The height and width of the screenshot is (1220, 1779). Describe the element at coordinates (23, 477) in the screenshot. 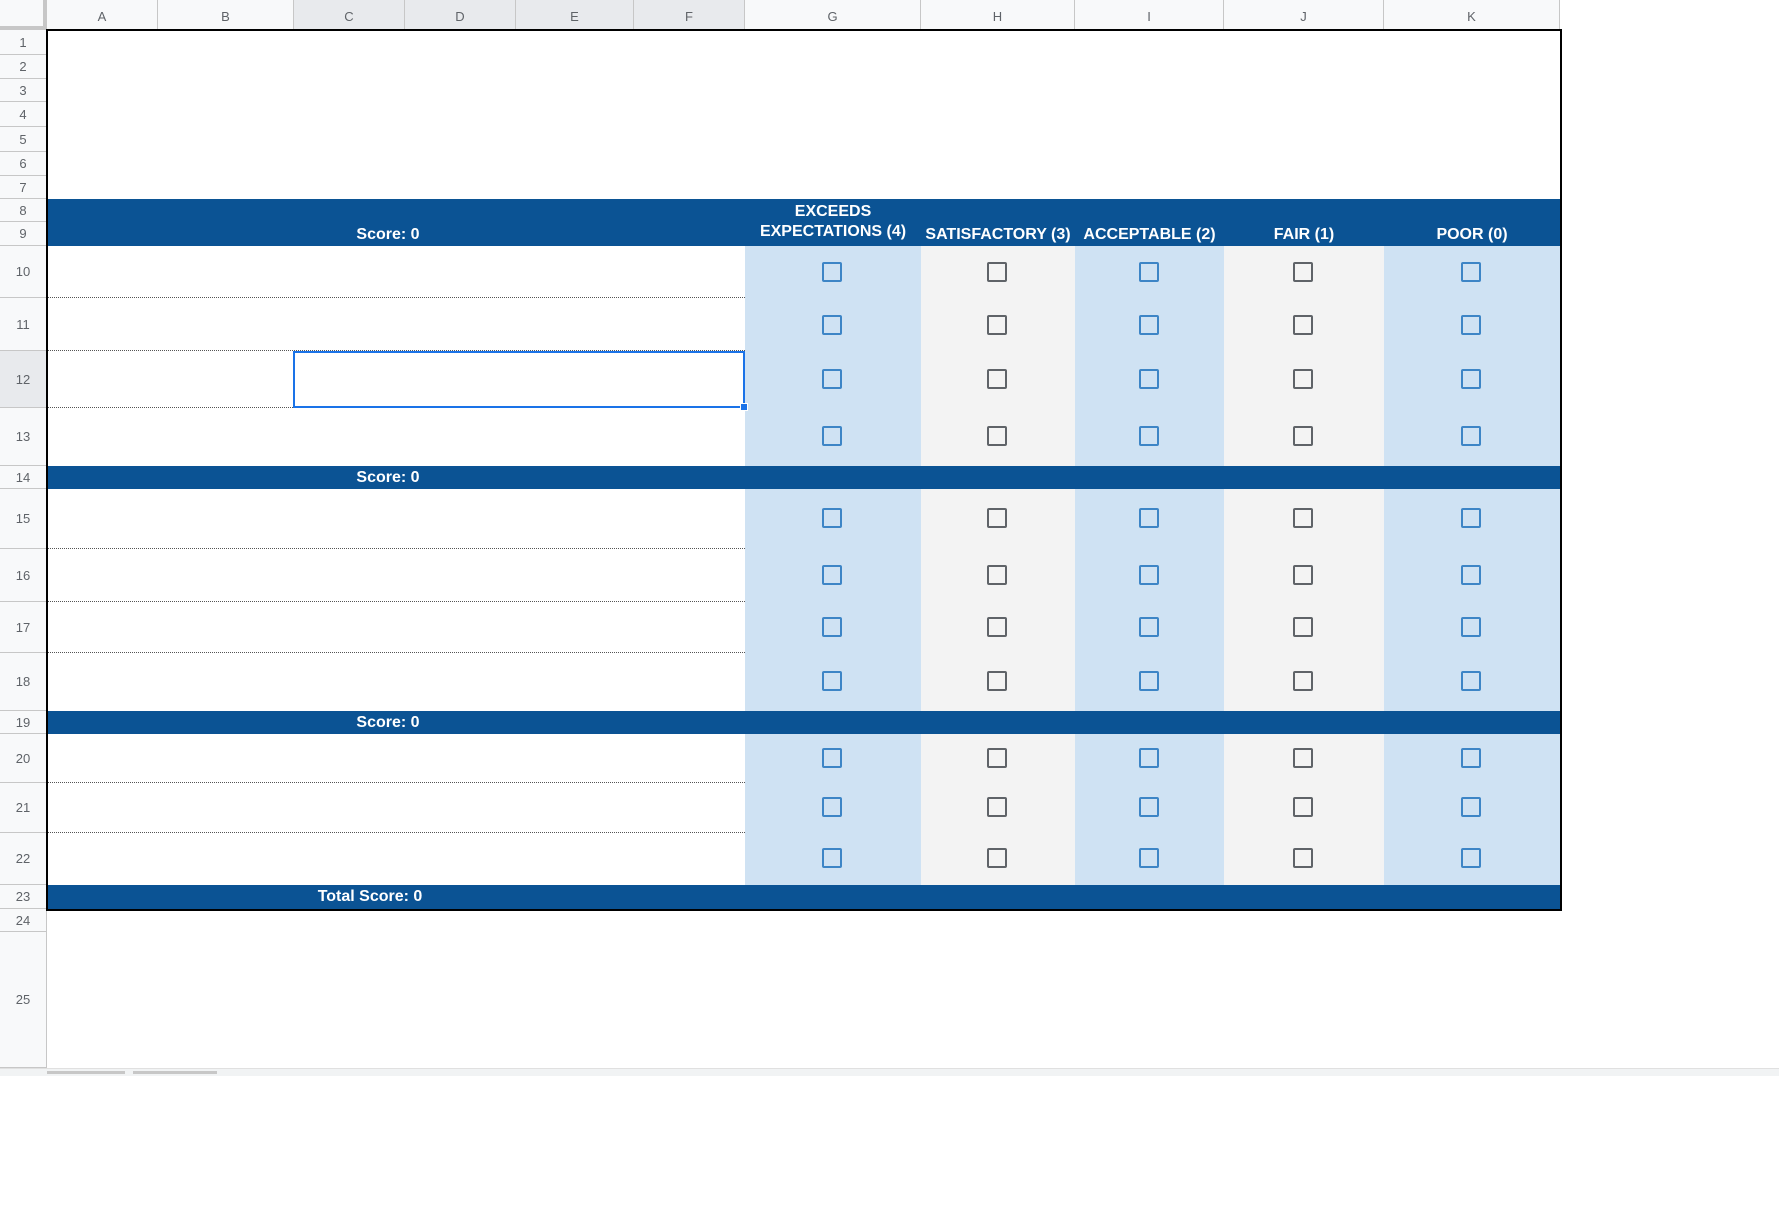

I see `row-header-14: 14` at that location.